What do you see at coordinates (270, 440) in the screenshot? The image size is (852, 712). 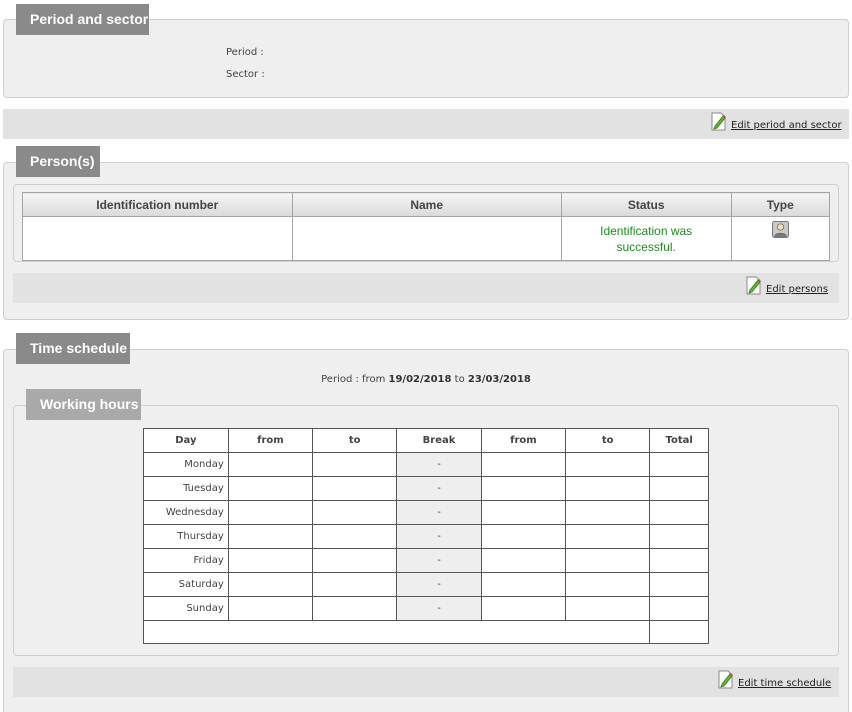 I see `col-from-1: from` at bounding box center [270, 440].